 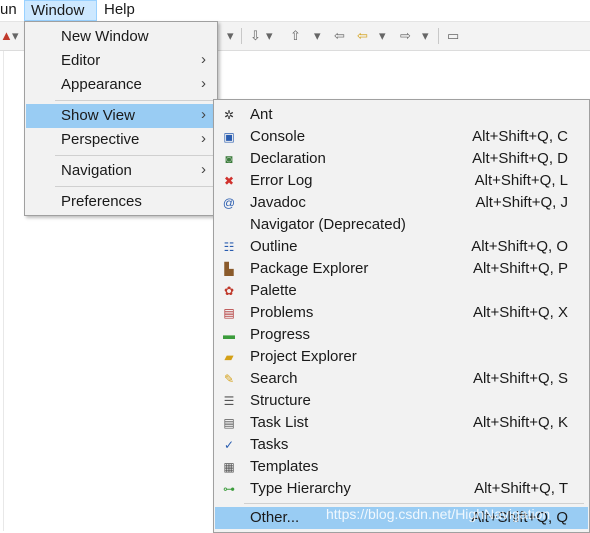 I want to click on pin-editor-icon: ▭, so click(x=453, y=36).